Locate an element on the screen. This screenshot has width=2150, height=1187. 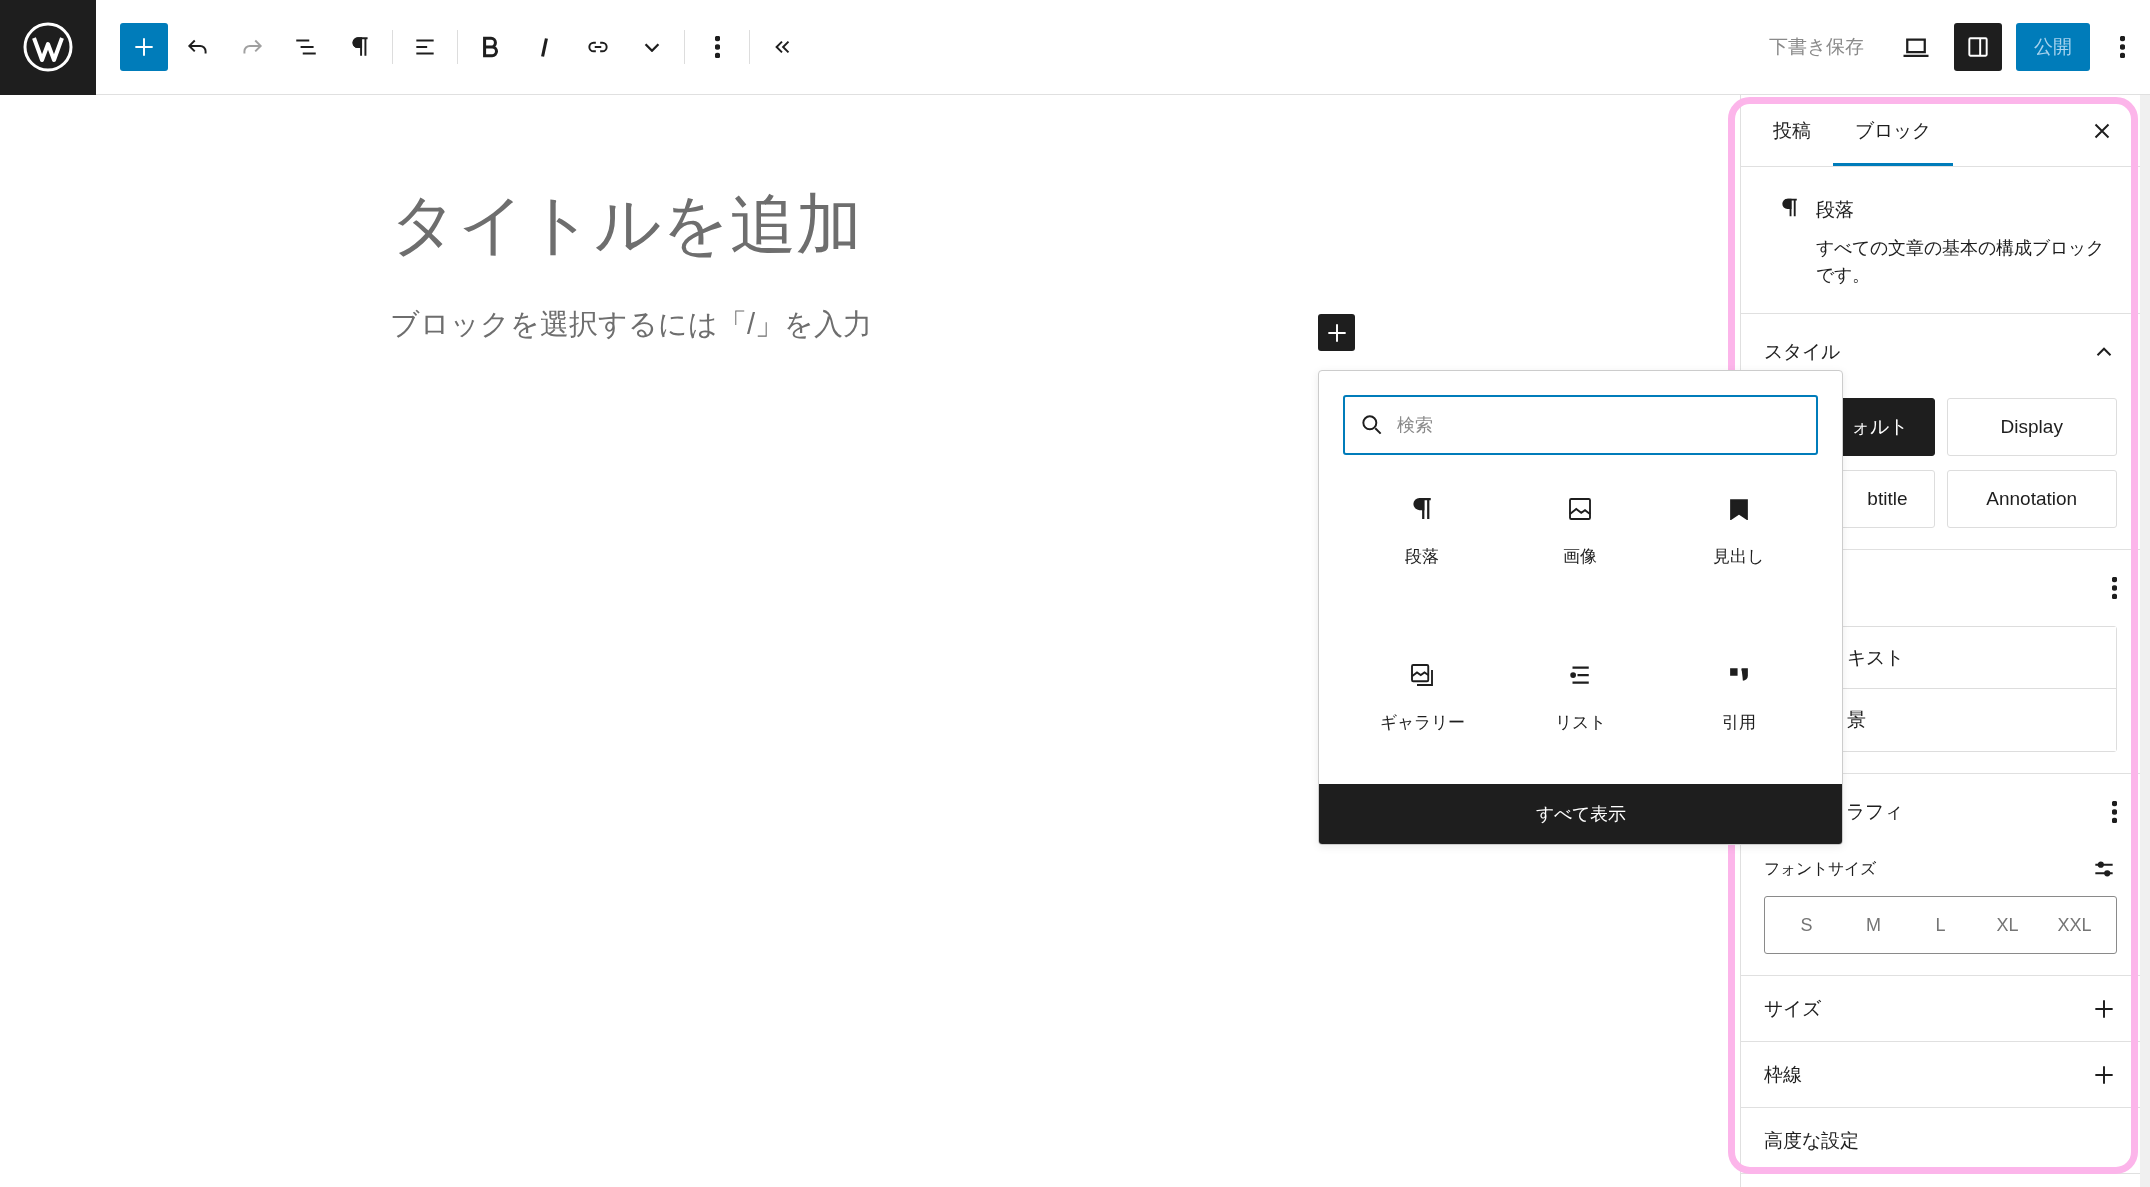
panel-title: サイズ is located at coordinates (1792, 1008).